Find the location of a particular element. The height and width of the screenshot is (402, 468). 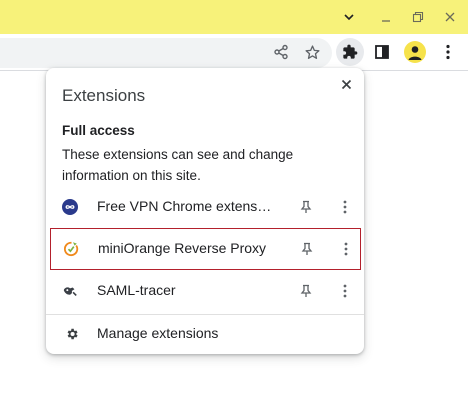

gear-icon is located at coordinates (72, 334).